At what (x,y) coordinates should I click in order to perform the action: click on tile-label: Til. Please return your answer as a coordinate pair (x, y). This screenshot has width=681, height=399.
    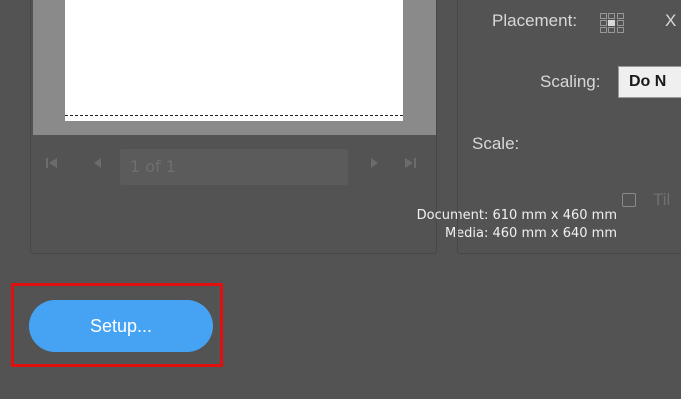
    Looking at the image, I should click on (662, 199).